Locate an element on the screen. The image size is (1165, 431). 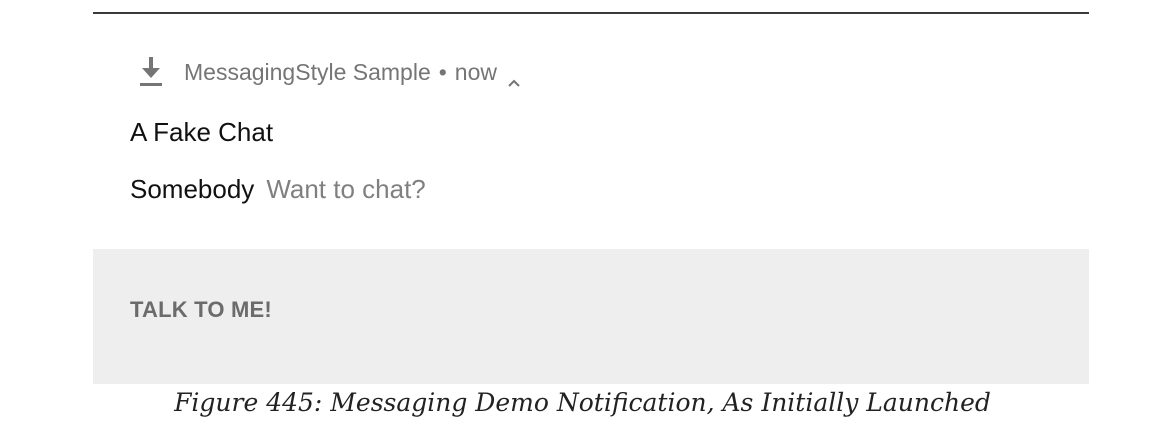
notification-title: A Fake Chat is located at coordinates (202, 132).